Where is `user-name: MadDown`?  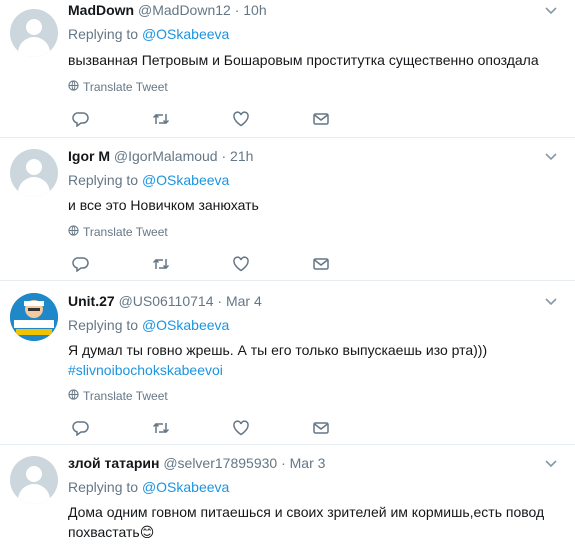
user-name: MadDown is located at coordinates (101, 10).